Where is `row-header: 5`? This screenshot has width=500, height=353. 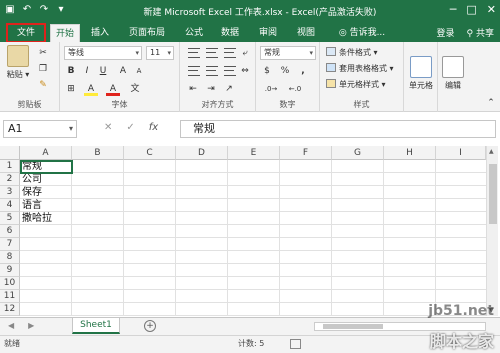 row-header: 5 is located at coordinates (10, 218).